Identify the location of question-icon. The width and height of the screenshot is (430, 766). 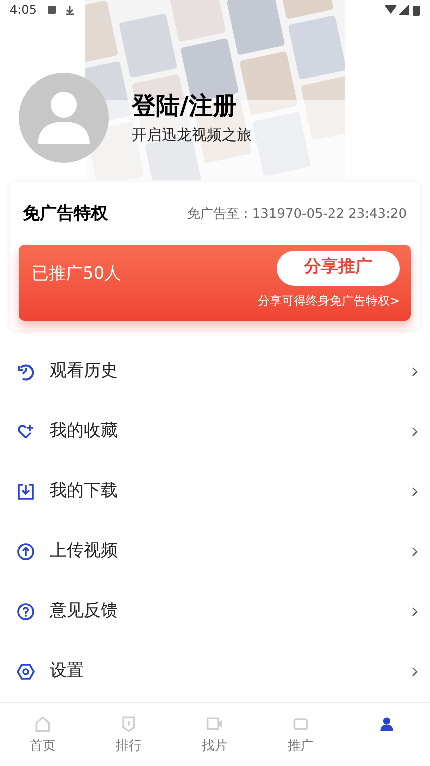
(26, 612).